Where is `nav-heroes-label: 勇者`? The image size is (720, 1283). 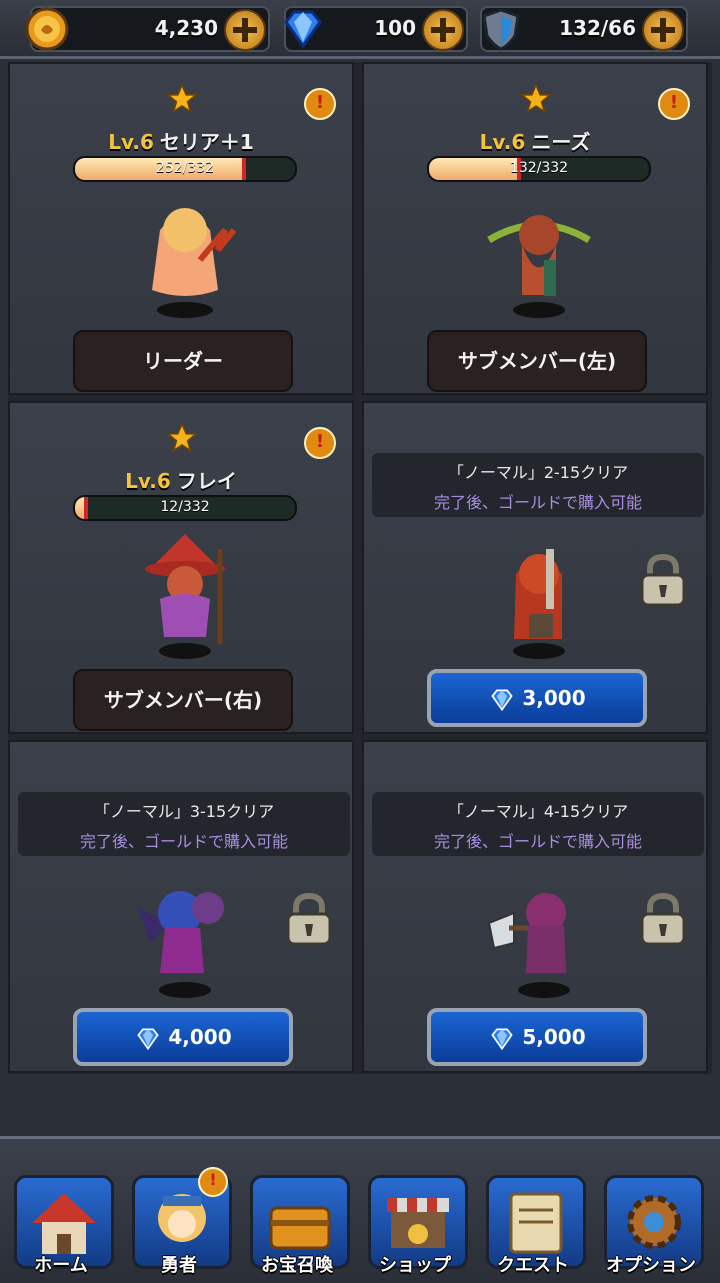
nav-heroes-label: 勇者 is located at coordinates (179, 1265).